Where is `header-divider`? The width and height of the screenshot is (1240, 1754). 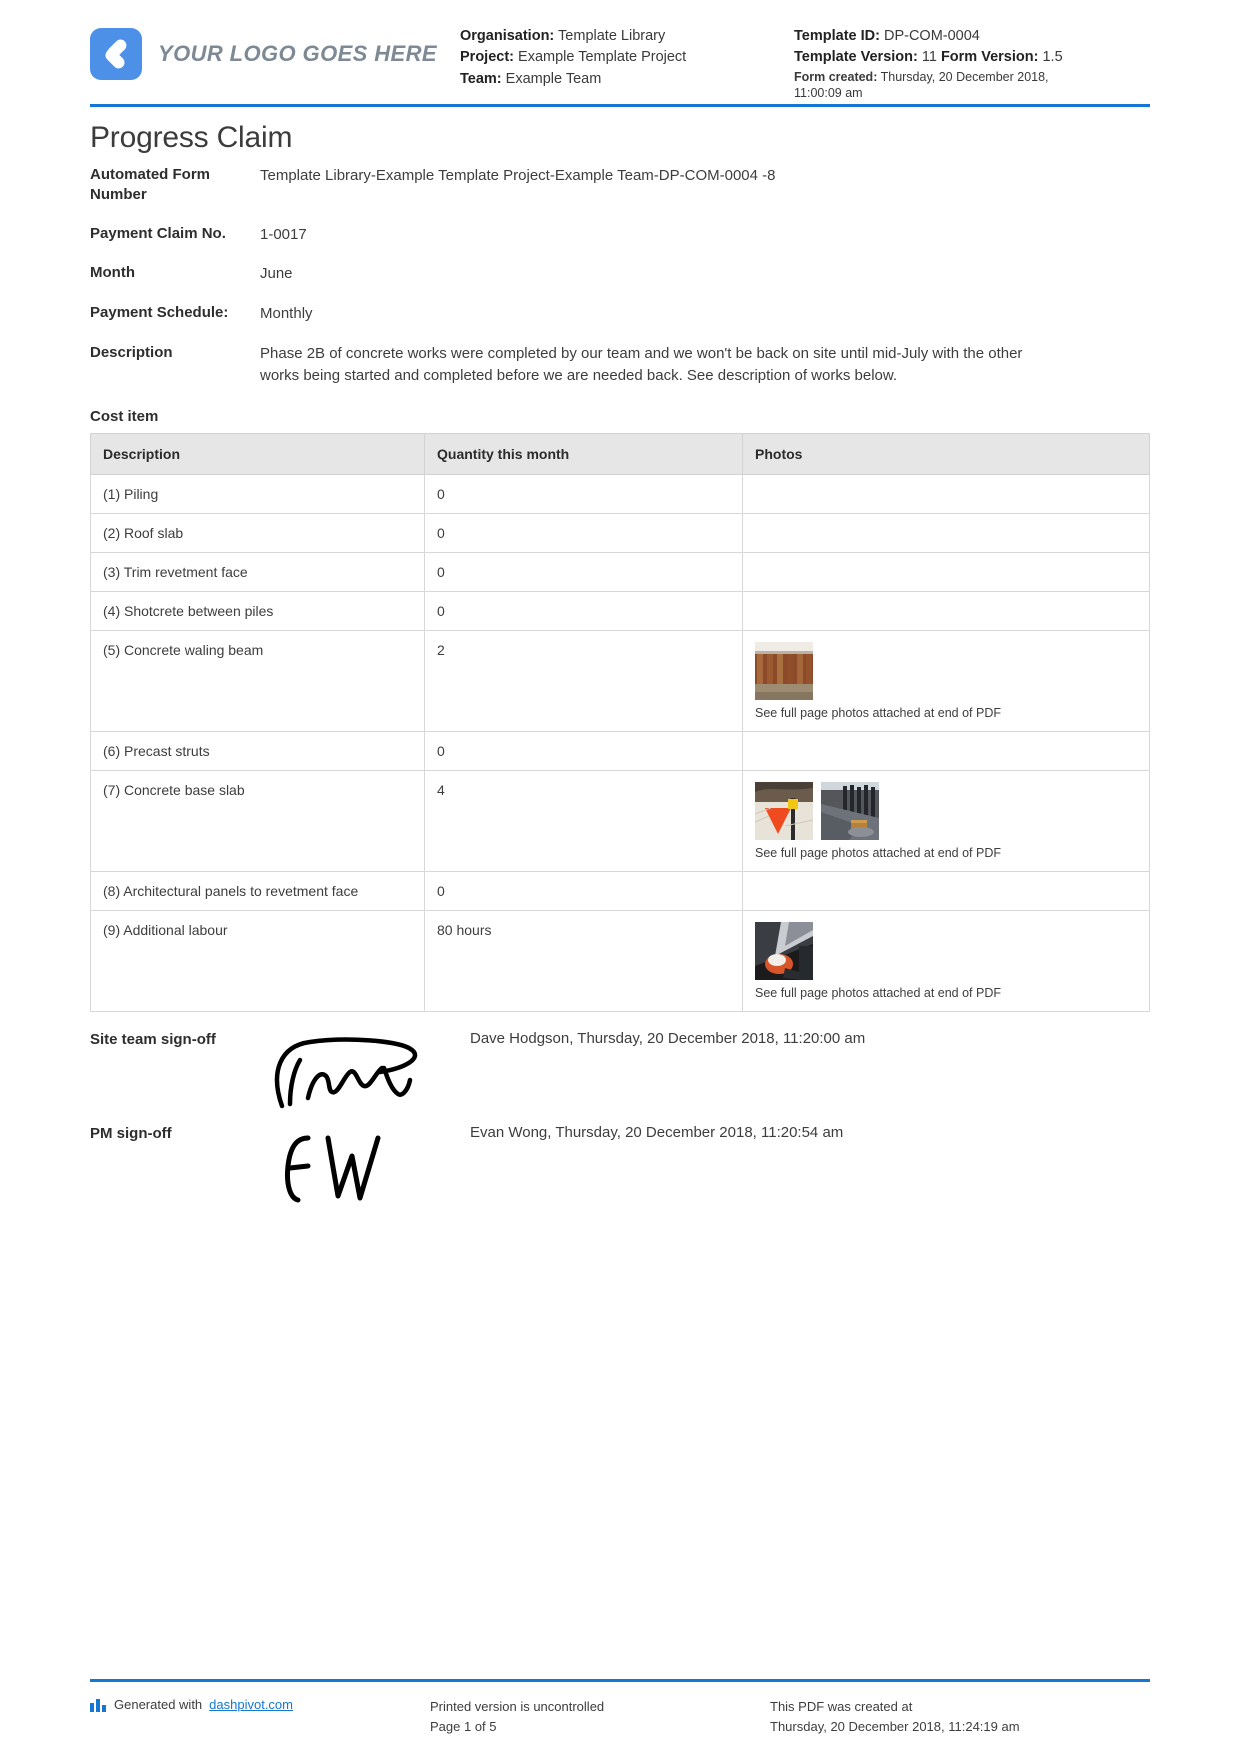 header-divider is located at coordinates (620, 105).